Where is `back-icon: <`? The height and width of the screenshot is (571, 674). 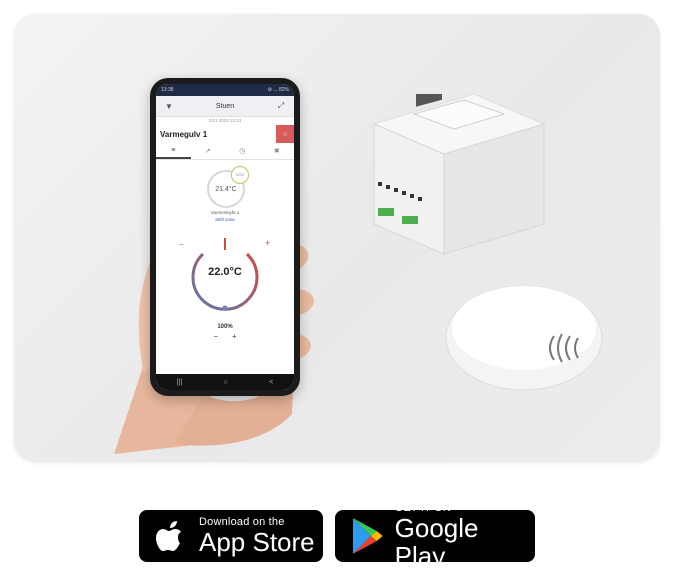
back-icon: < is located at coordinates (271, 382).